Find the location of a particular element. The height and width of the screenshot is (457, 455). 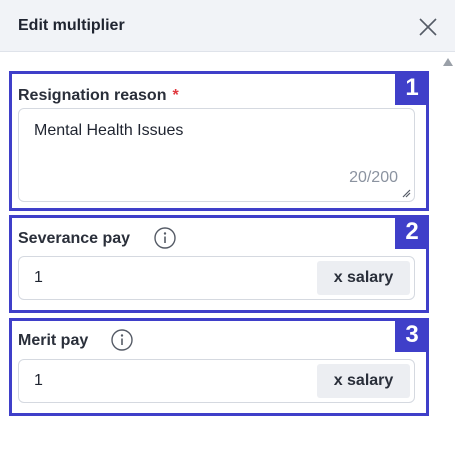

severance-pay-suffix: x salary is located at coordinates (363, 278).